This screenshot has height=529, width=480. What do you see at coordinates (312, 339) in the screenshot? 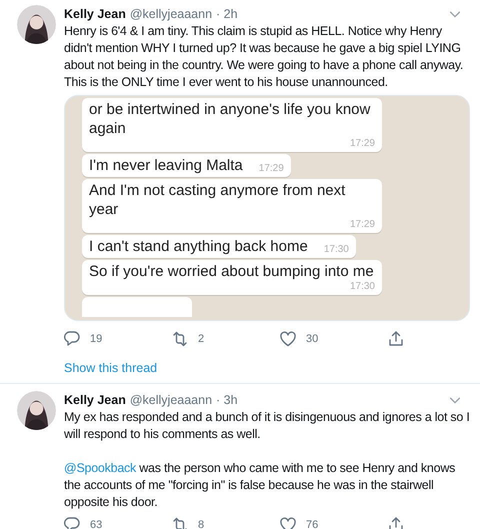
I see `like-count: 30` at bounding box center [312, 339].